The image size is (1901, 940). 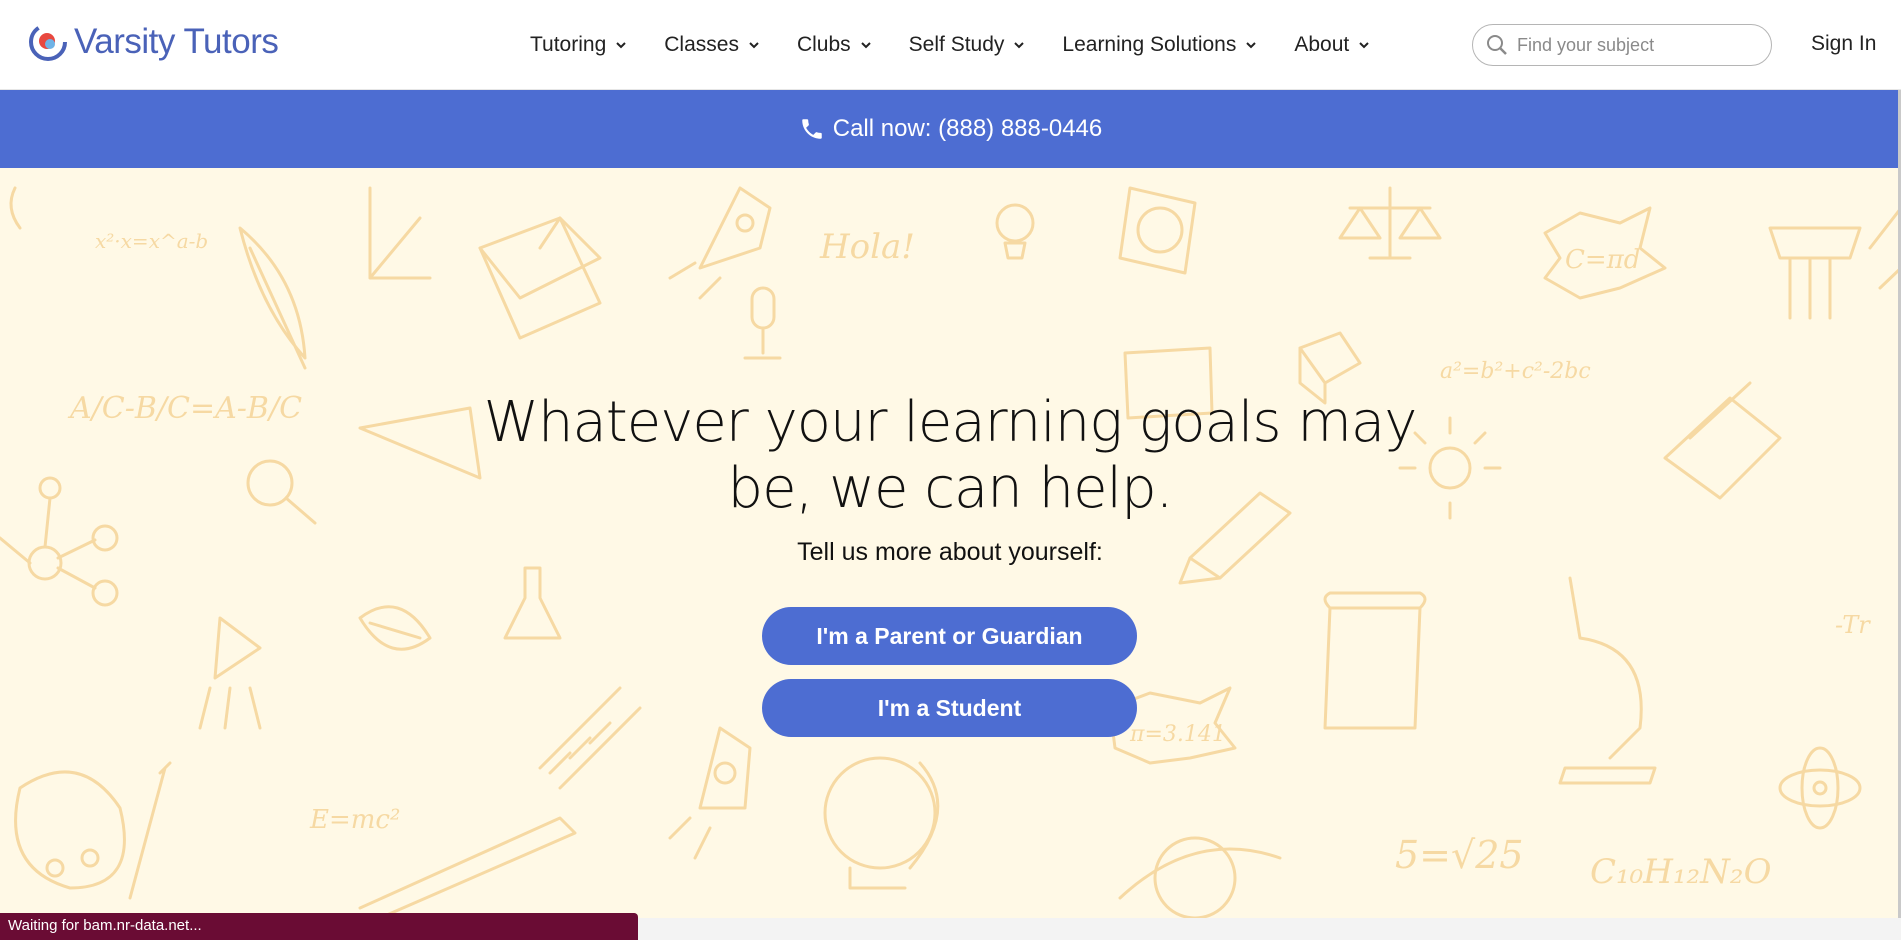 I want to click on nav-label: Classes, so click(x=701, y=44).